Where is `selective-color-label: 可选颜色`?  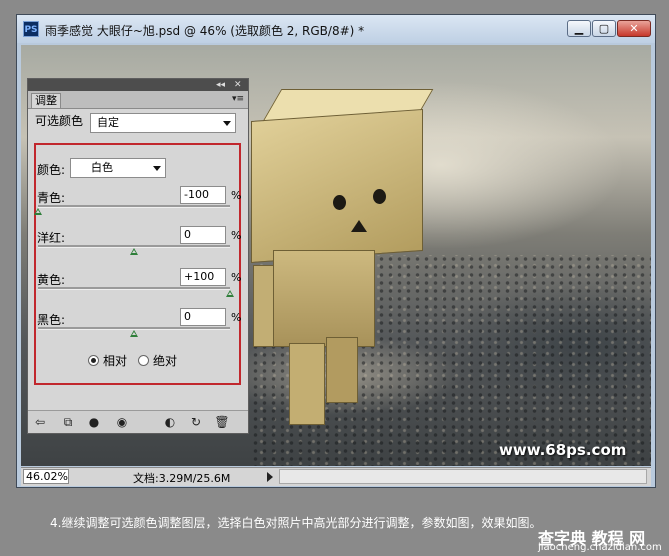
selective-color-label: 可选颜色 is located at coordinates (59, 121).